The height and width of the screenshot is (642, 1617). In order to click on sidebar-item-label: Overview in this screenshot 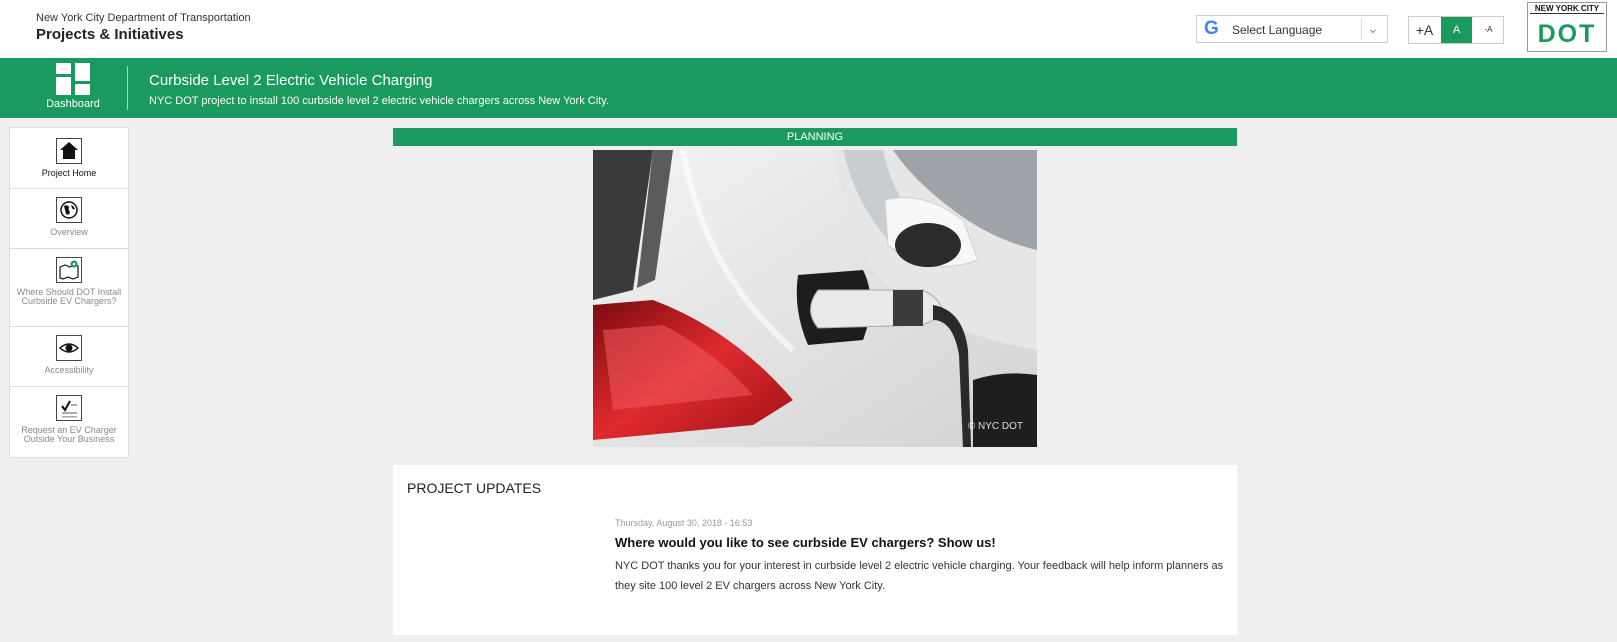, I will do `click(69, 232)`.